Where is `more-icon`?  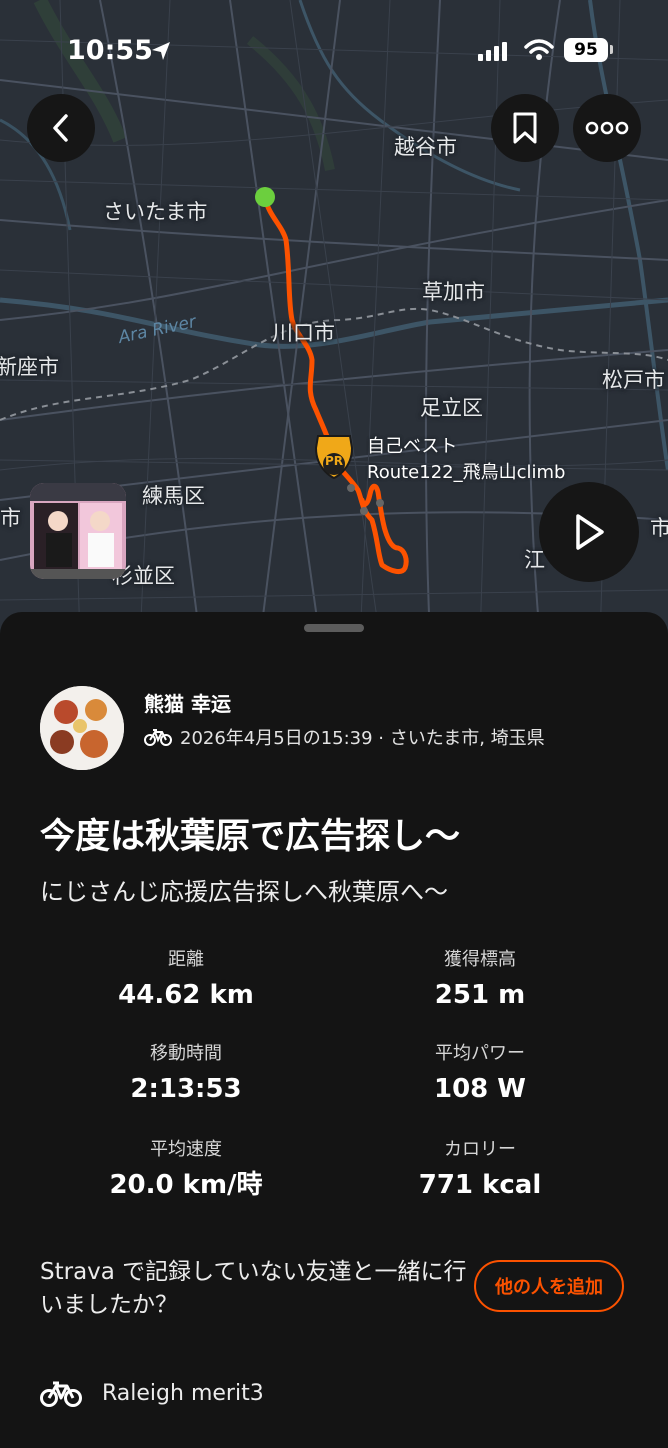
more-icon is located at coordinates (607, 128).